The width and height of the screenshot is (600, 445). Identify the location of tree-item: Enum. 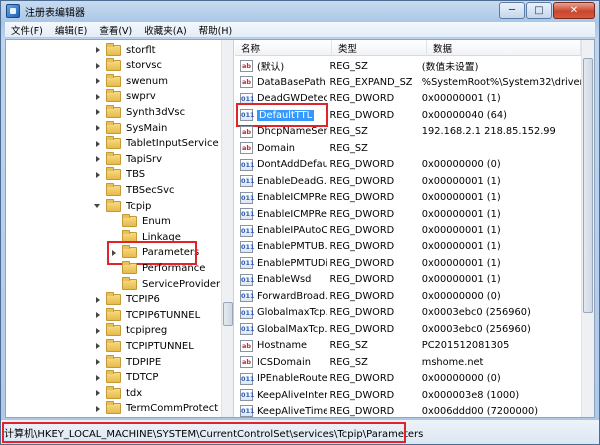
(140, 222).